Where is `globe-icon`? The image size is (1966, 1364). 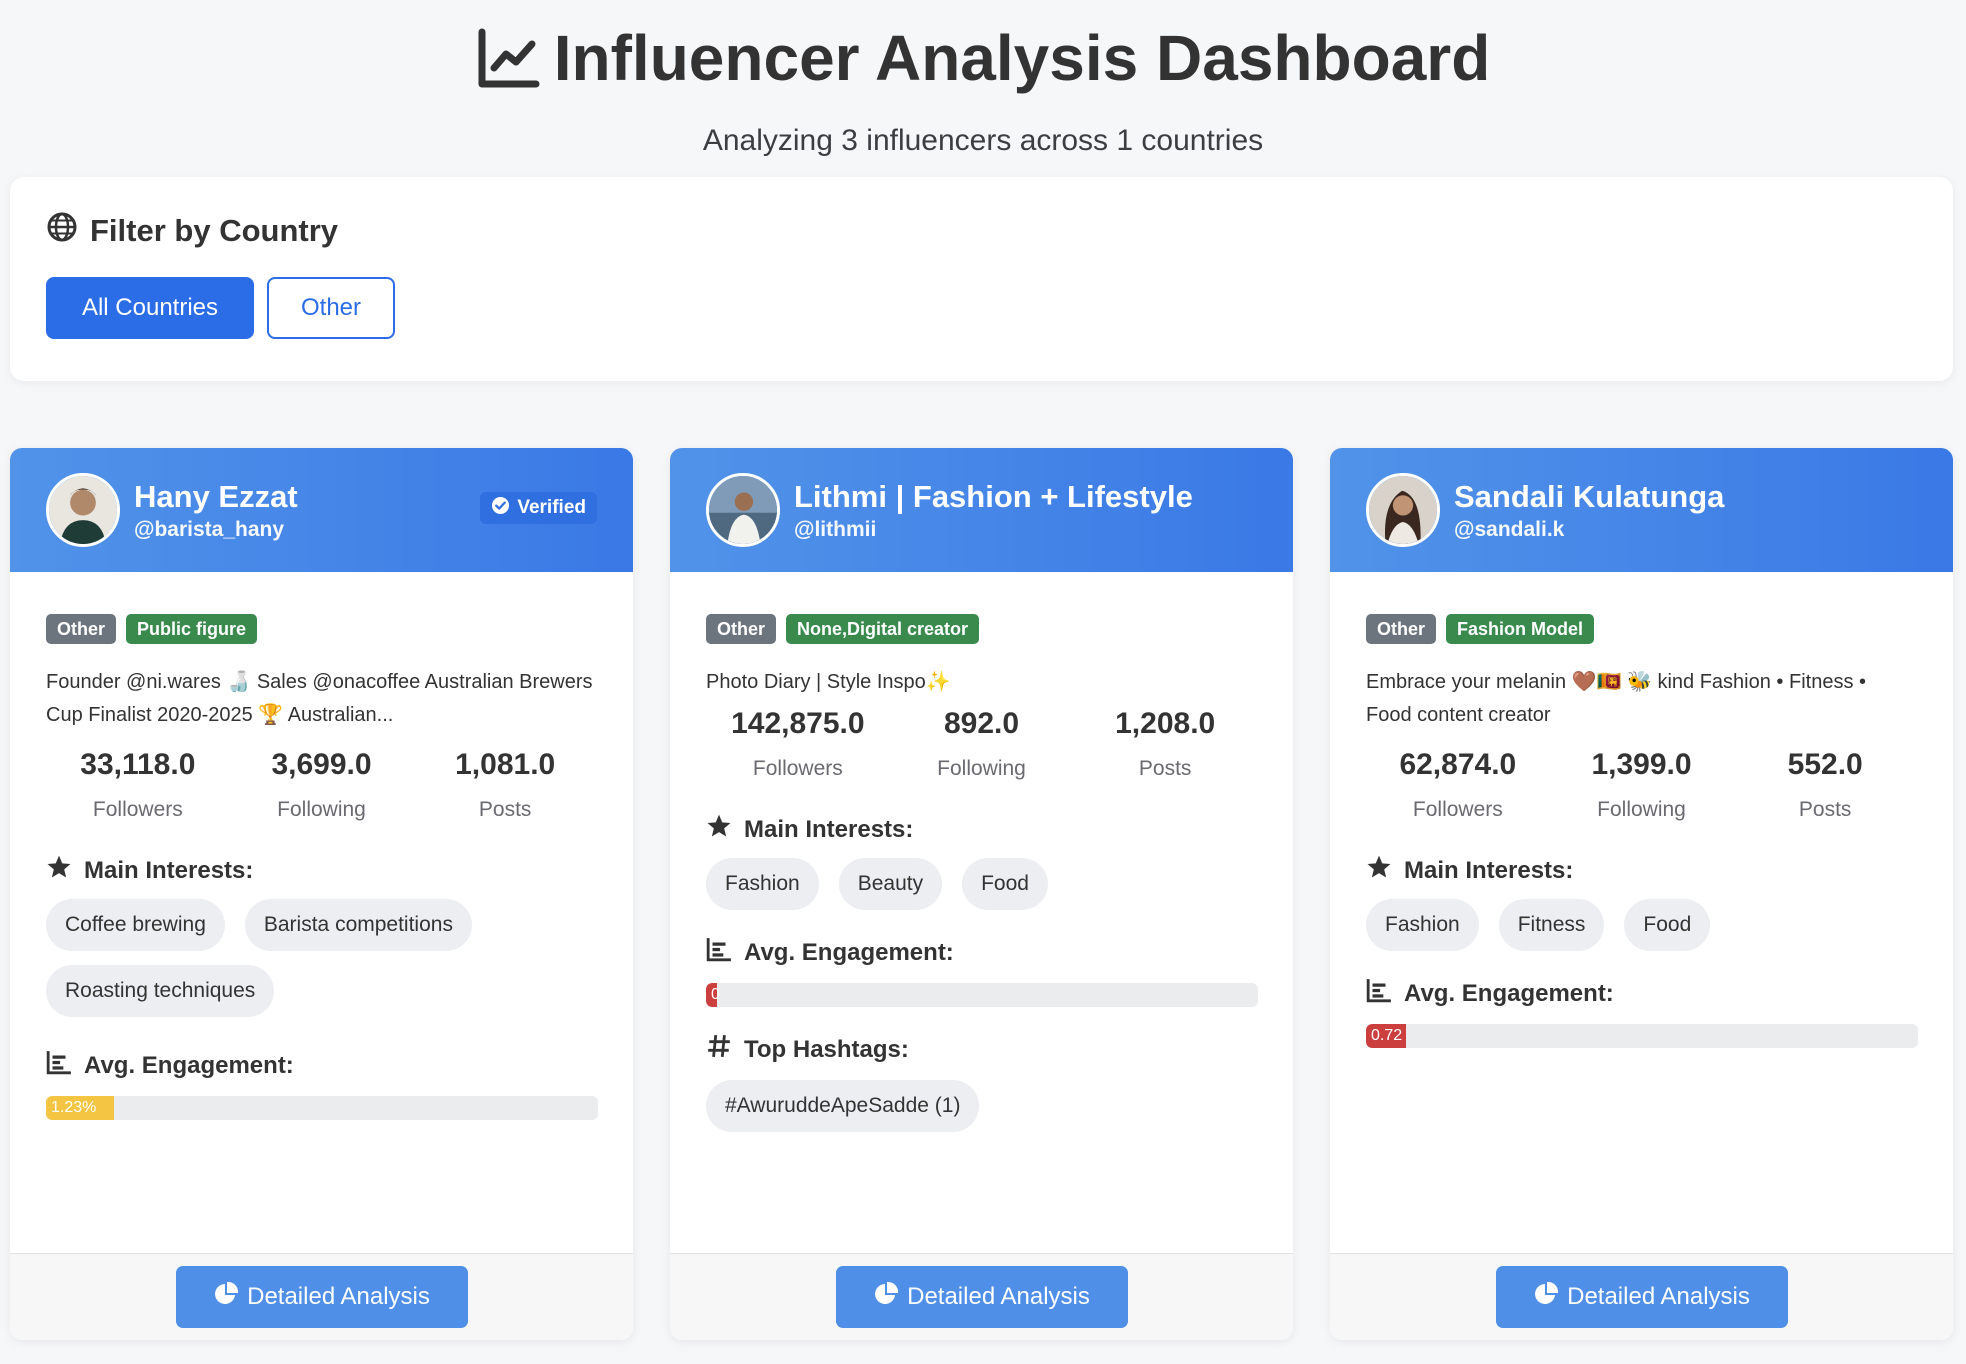
globe-icon is located at coordinates (62, 231).